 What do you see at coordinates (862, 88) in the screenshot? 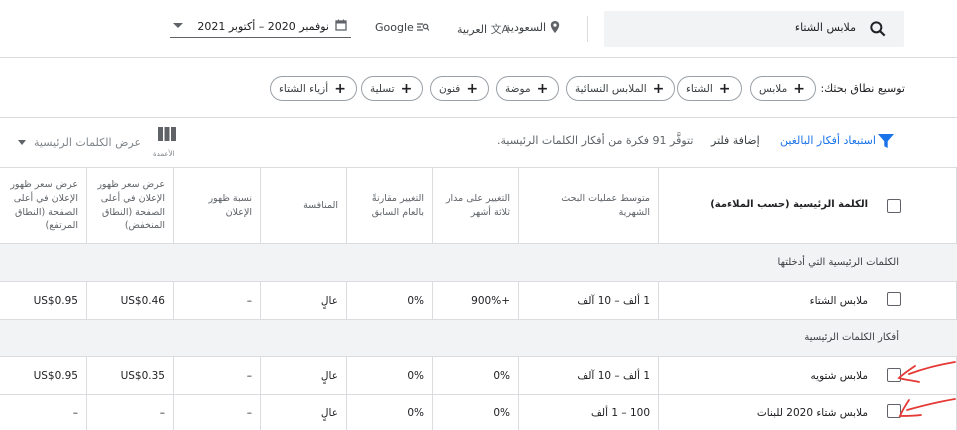
I see `broaden-label: توسيع نطاق بحثك:` at bounding box center [862, 88].